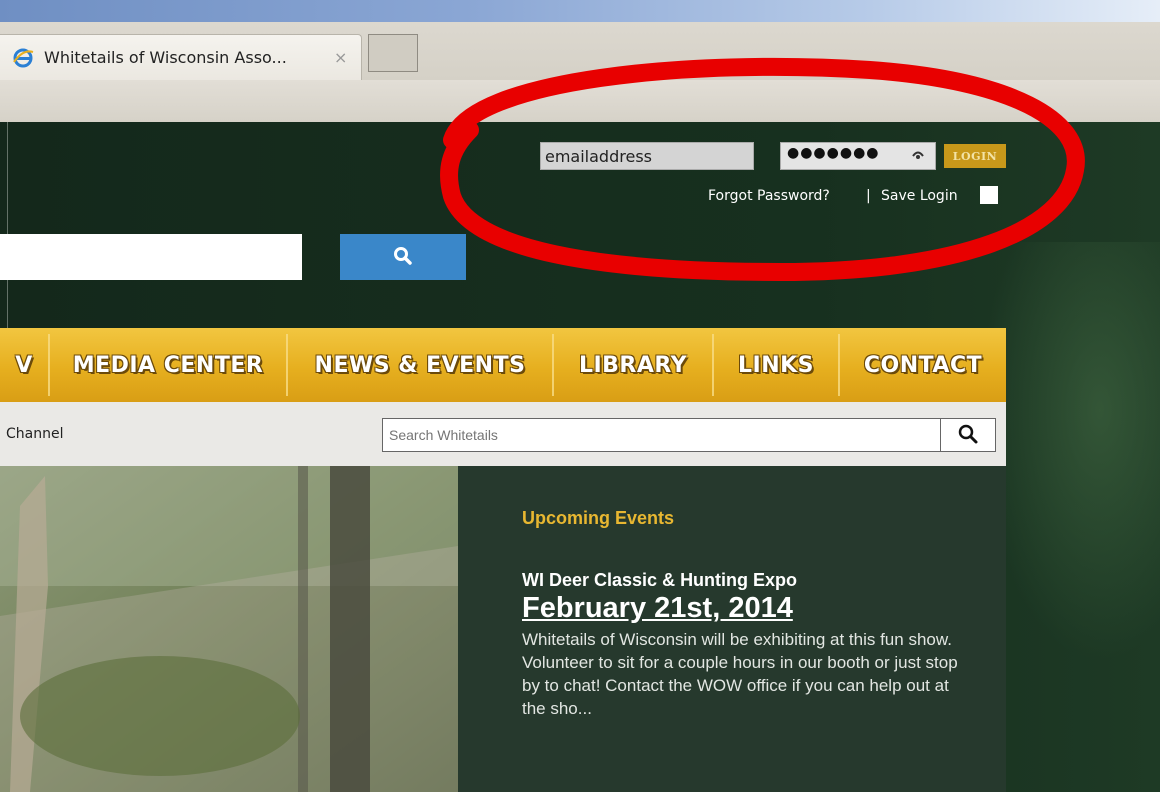  I want to click on new-tab-button, so click(393, 53).